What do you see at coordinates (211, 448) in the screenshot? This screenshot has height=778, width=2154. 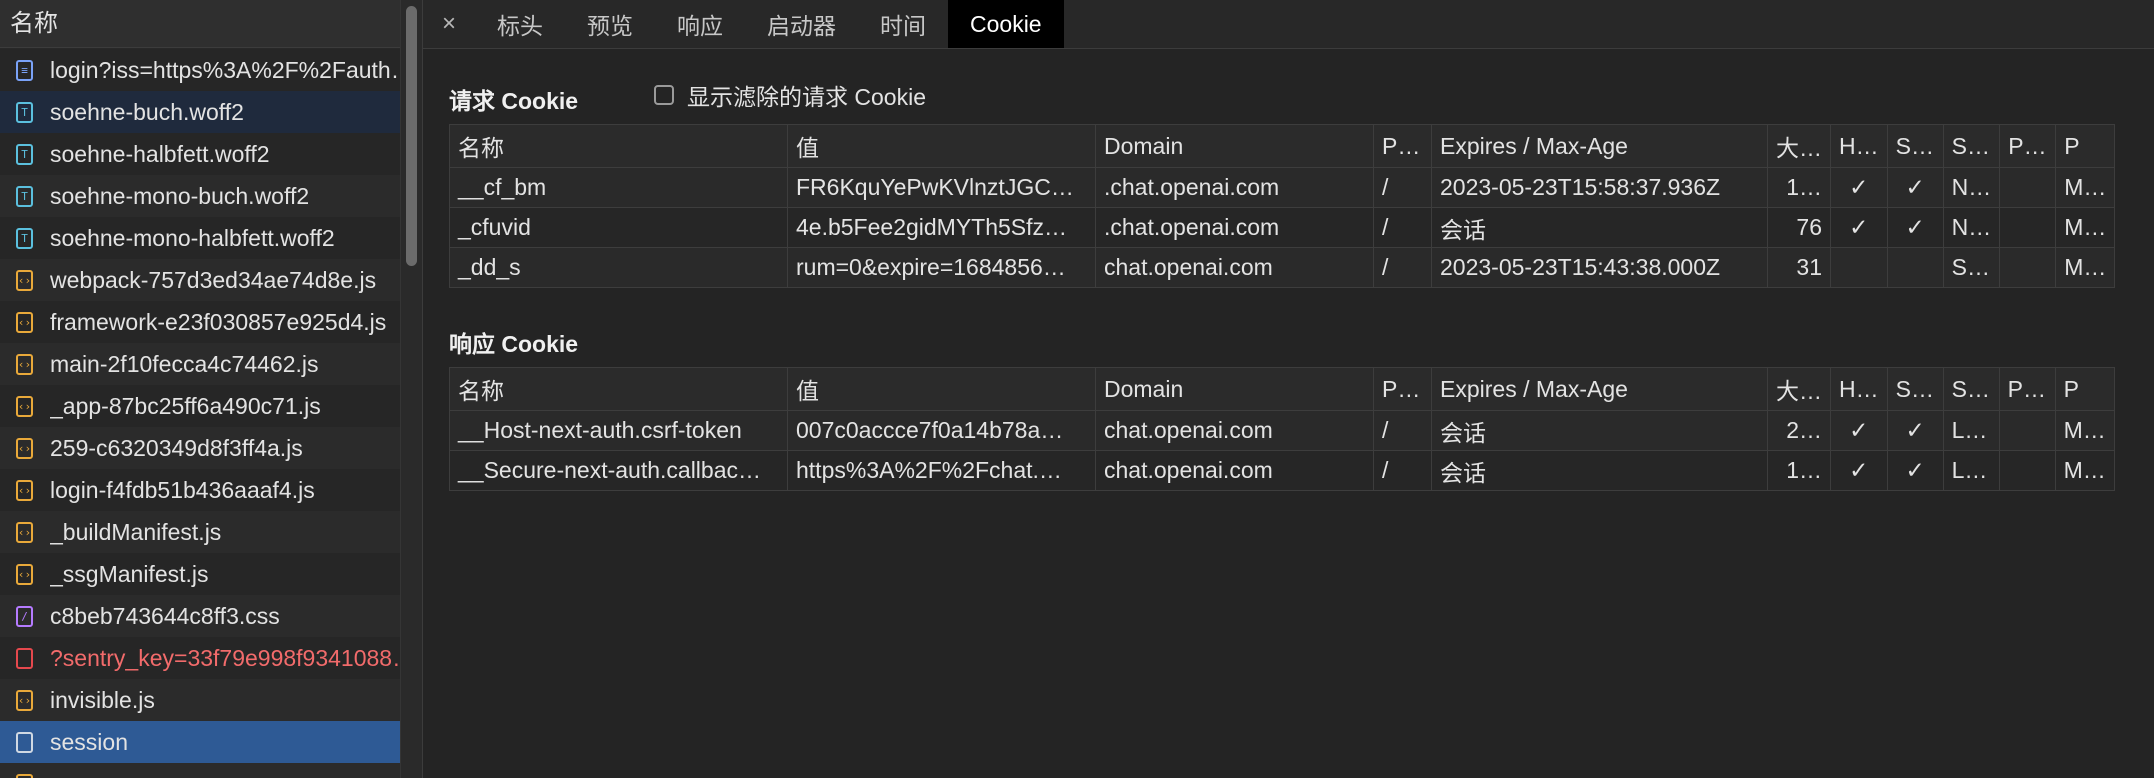 I see `request-list-item: ‹› 259-c6320349d8f3ff4a.js` at bounding box center [211, 448].